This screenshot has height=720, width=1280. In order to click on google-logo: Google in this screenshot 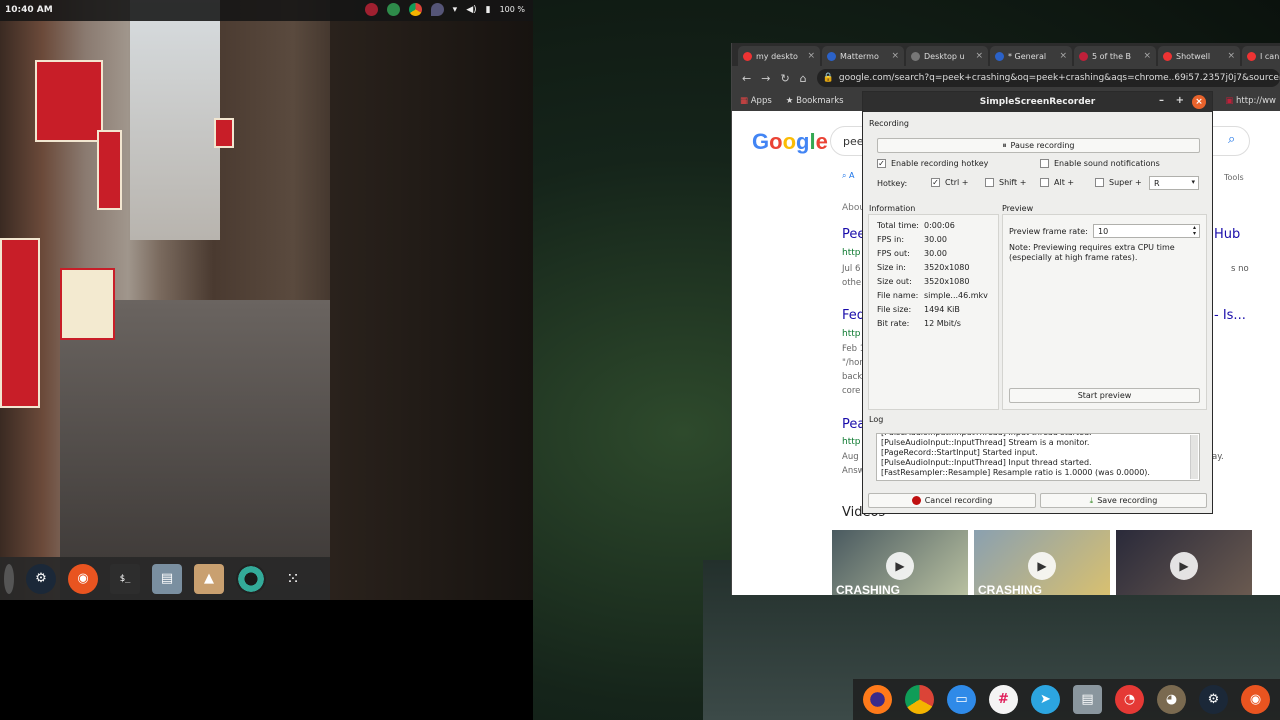, I will do `click(790, 142)`.